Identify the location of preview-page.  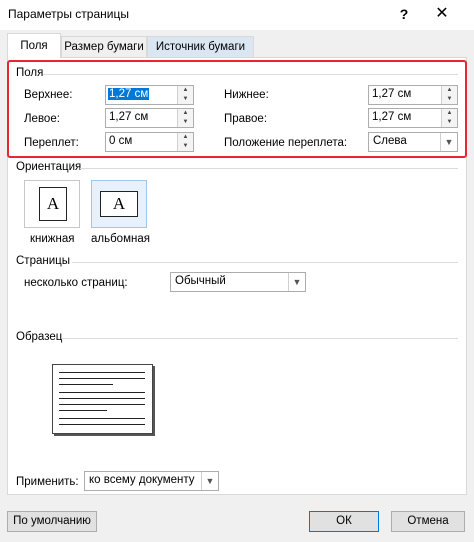
(102, 399).